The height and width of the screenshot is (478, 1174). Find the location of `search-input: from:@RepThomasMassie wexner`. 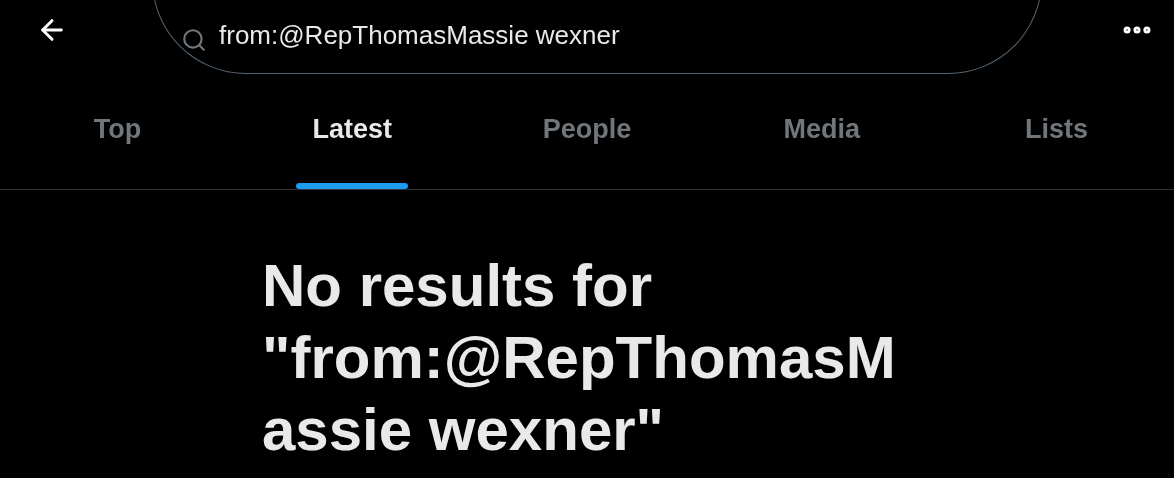

search-input: from:@RepThomasMassie wexner is located at coordinates (569, 35).